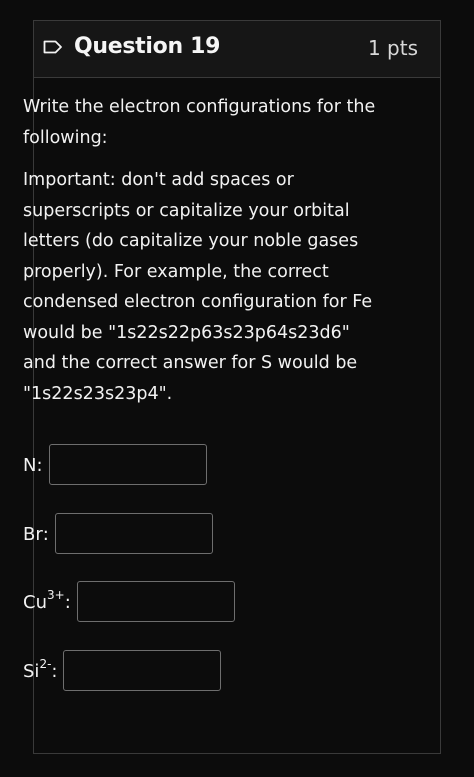  Describe the element at coordinates (133, 533) in the screenshot. I see `answer-input-br` at that location.